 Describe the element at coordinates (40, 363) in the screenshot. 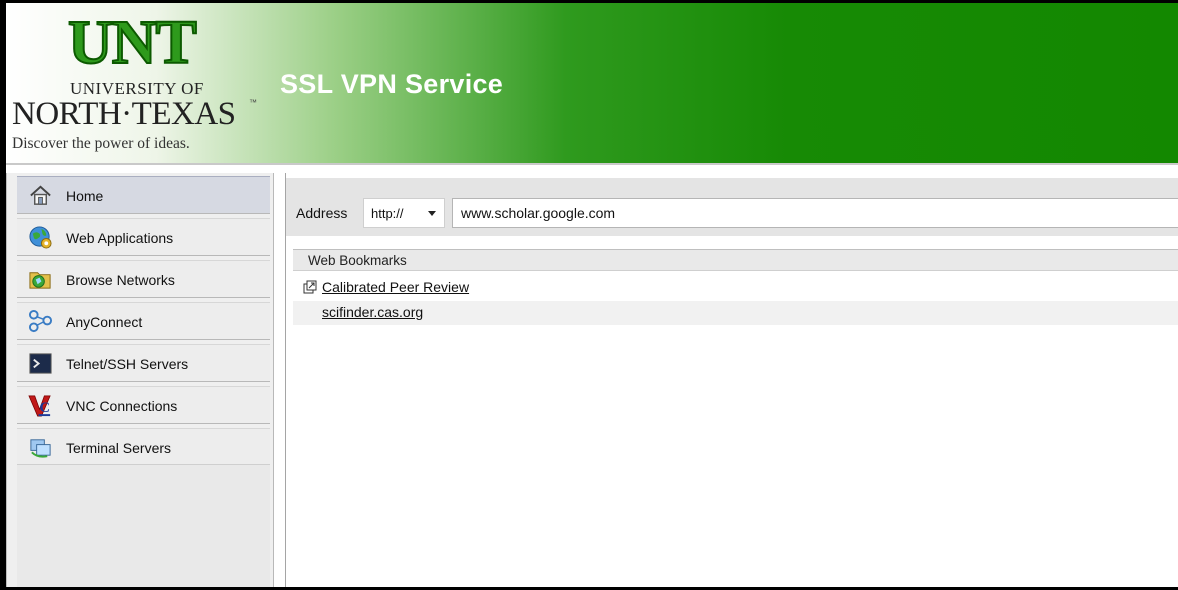

I see `terminal-icon` at that location.